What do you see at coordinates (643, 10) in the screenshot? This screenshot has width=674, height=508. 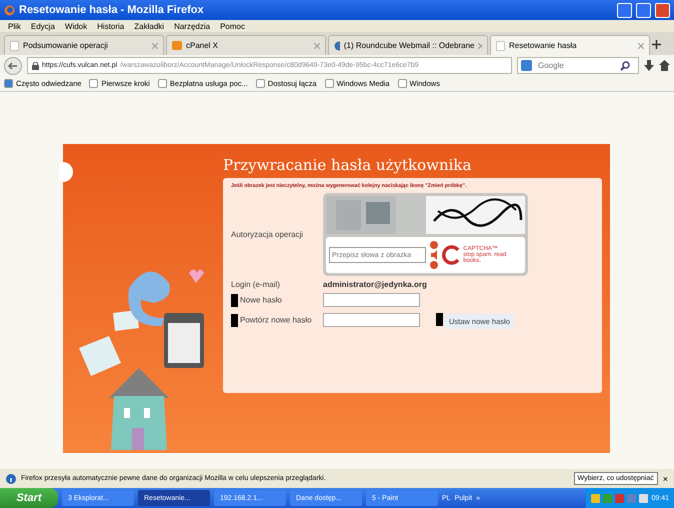 I see `maximize-button` at bounding box center [643, 10].